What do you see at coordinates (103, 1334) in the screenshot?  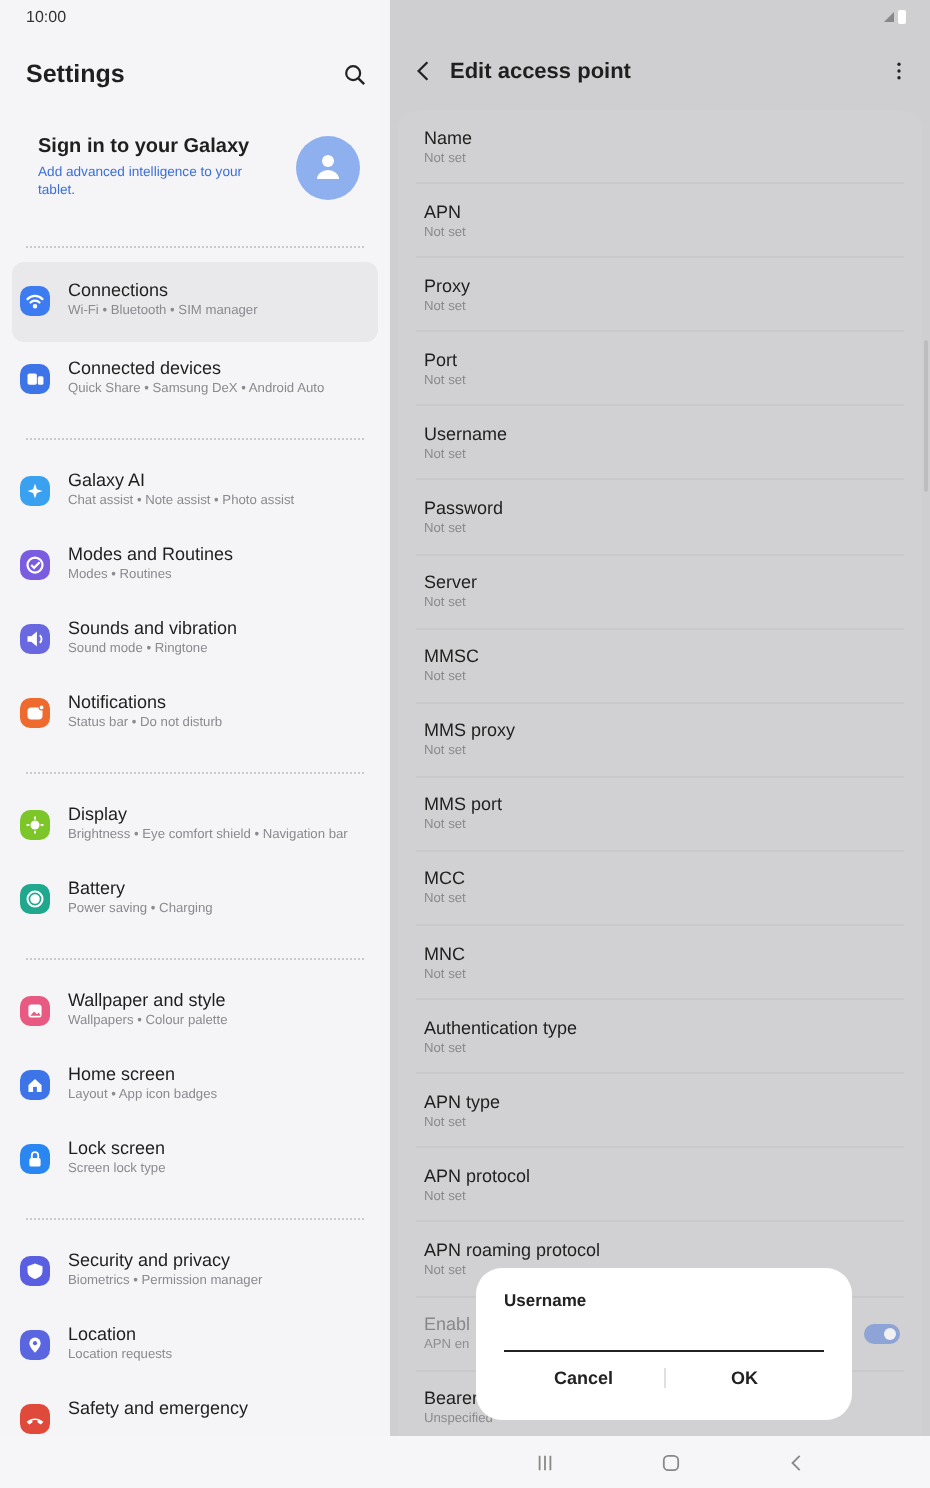 I see `item-title: Location` at bounding box center [103, 1334].